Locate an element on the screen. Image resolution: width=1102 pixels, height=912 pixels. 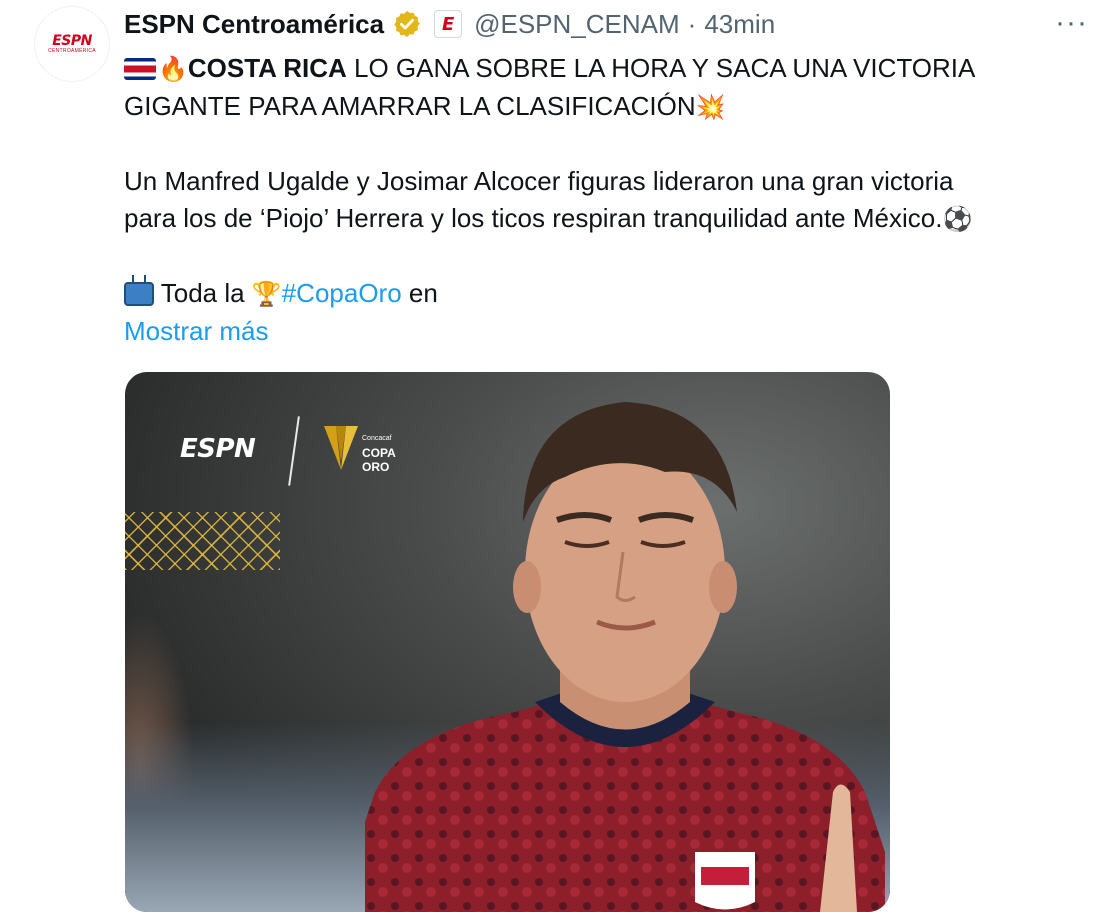
collision-icon: 💥 is located at coordinates (710, 107).